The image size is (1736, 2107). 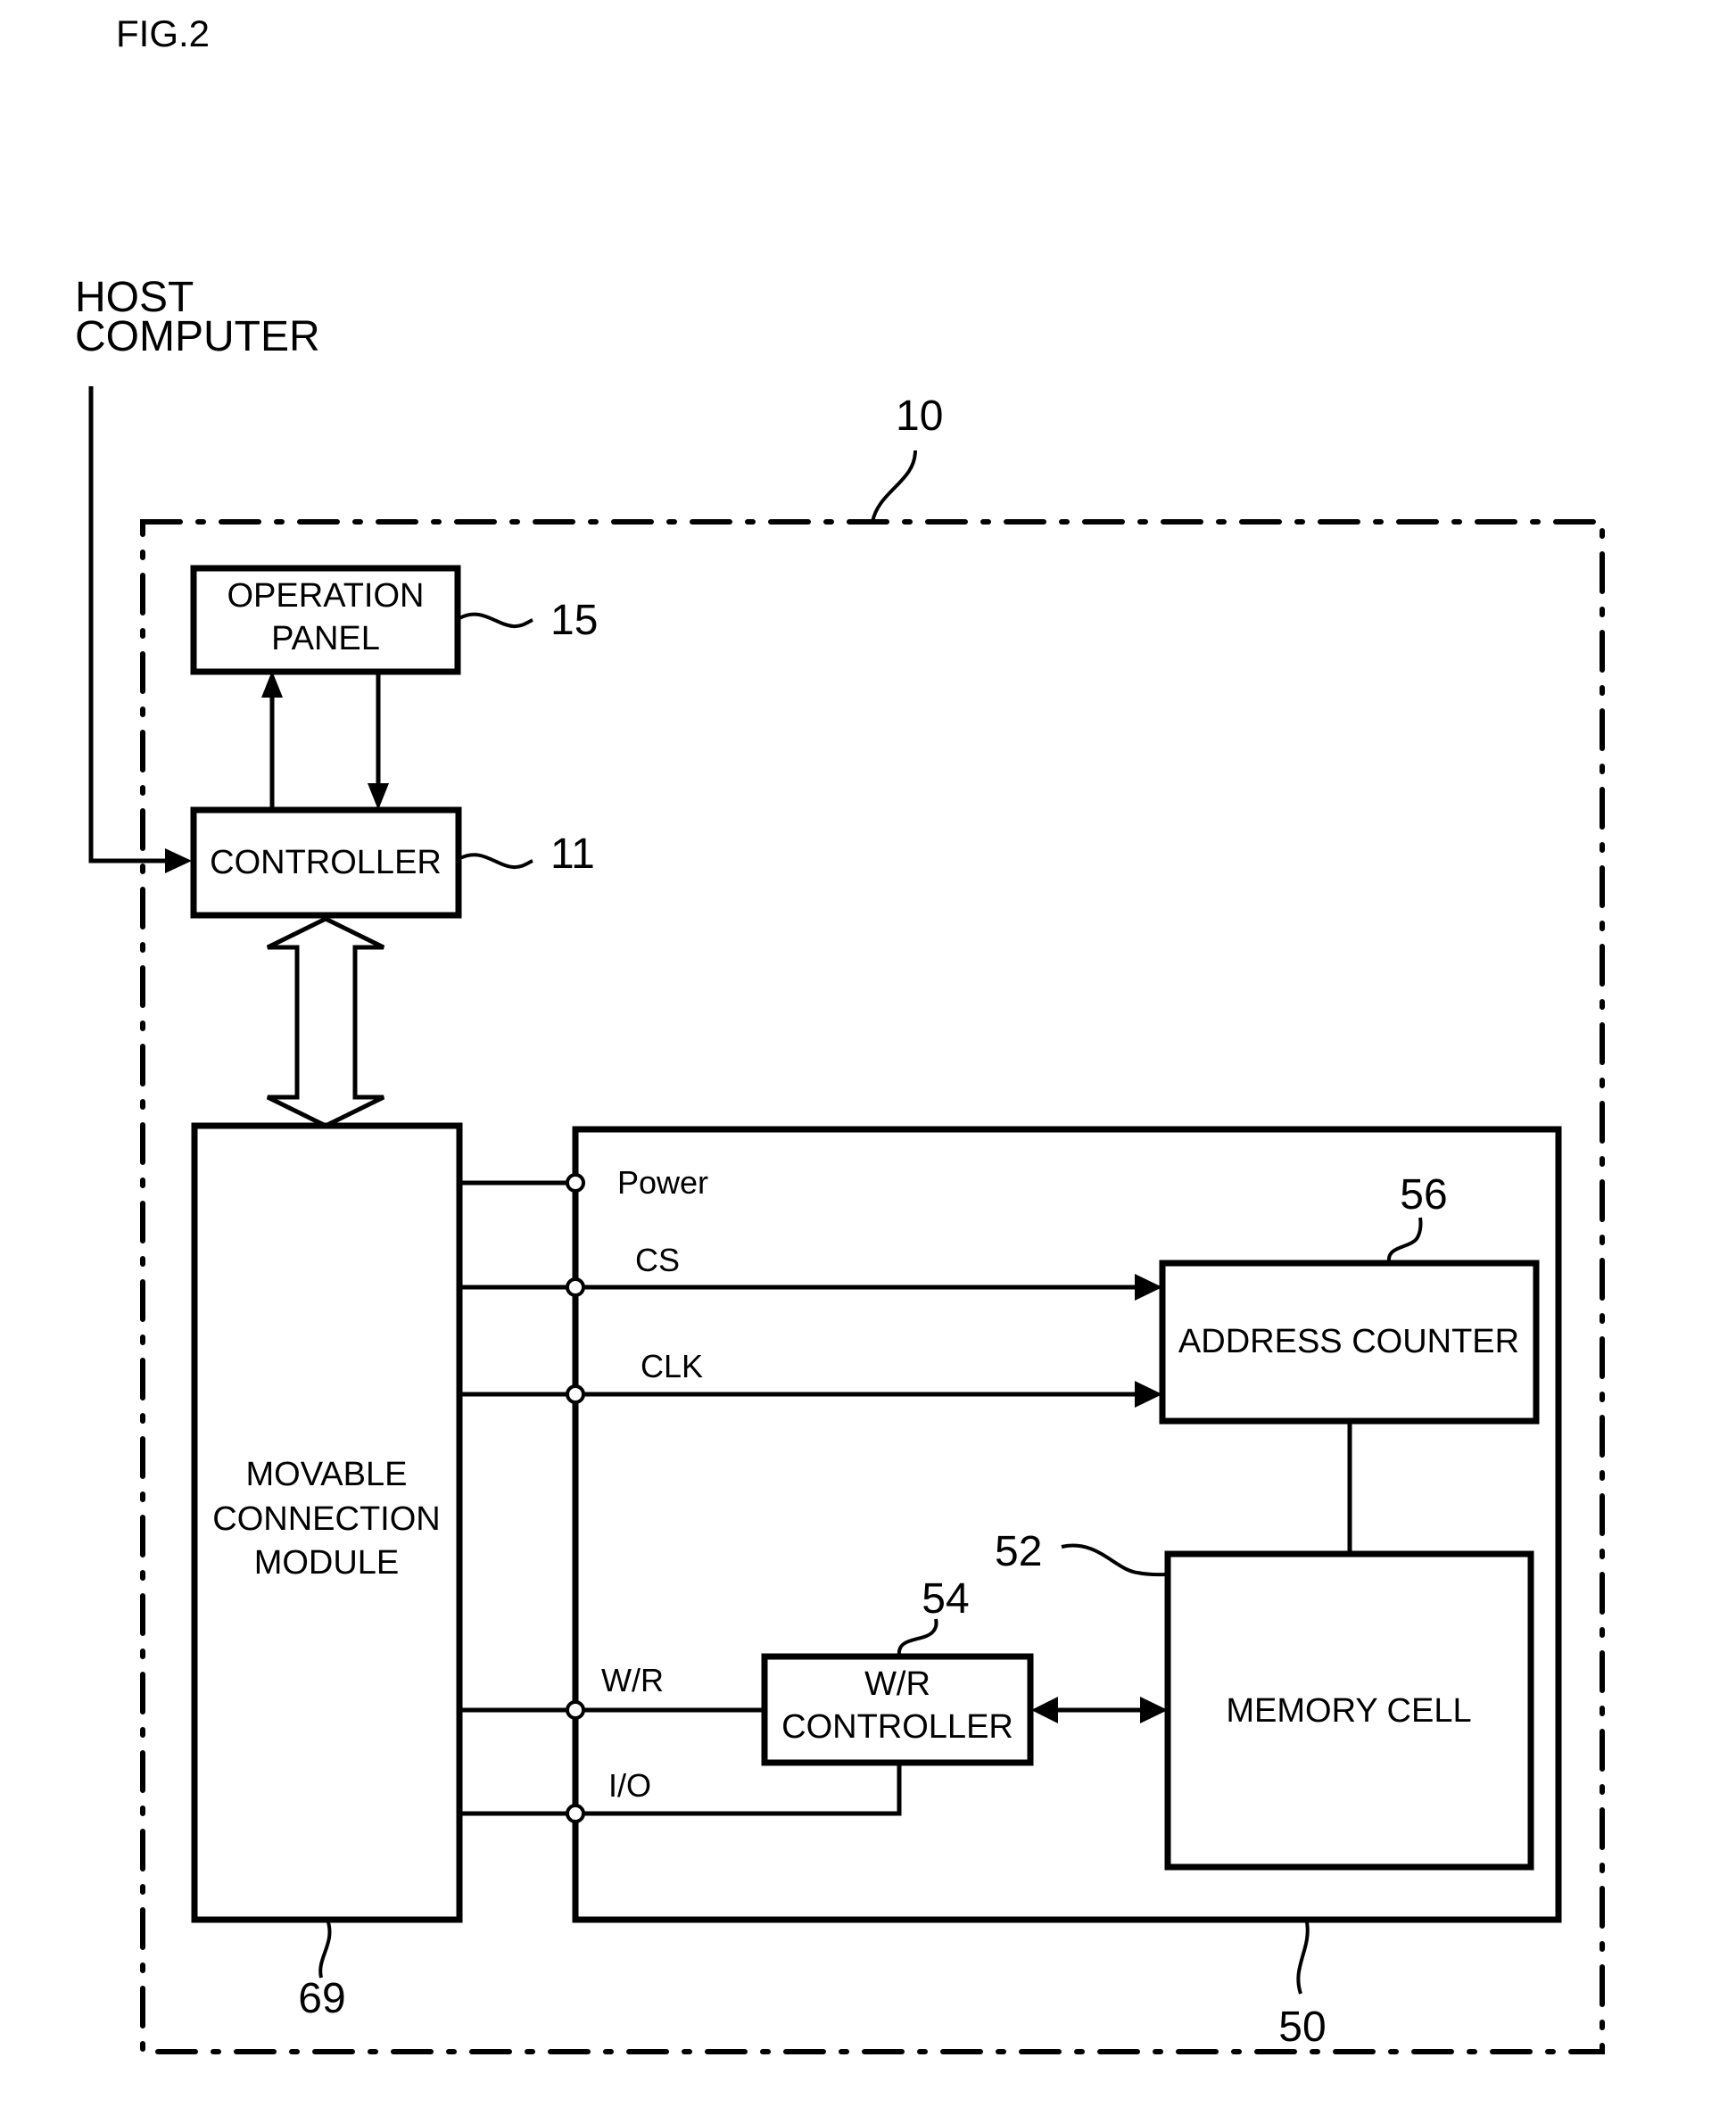 What do you see at coordinates (1405, 1239) in the screenshot?
I see `address-counter-ref-leader` at bounding box center [1405, 1239].